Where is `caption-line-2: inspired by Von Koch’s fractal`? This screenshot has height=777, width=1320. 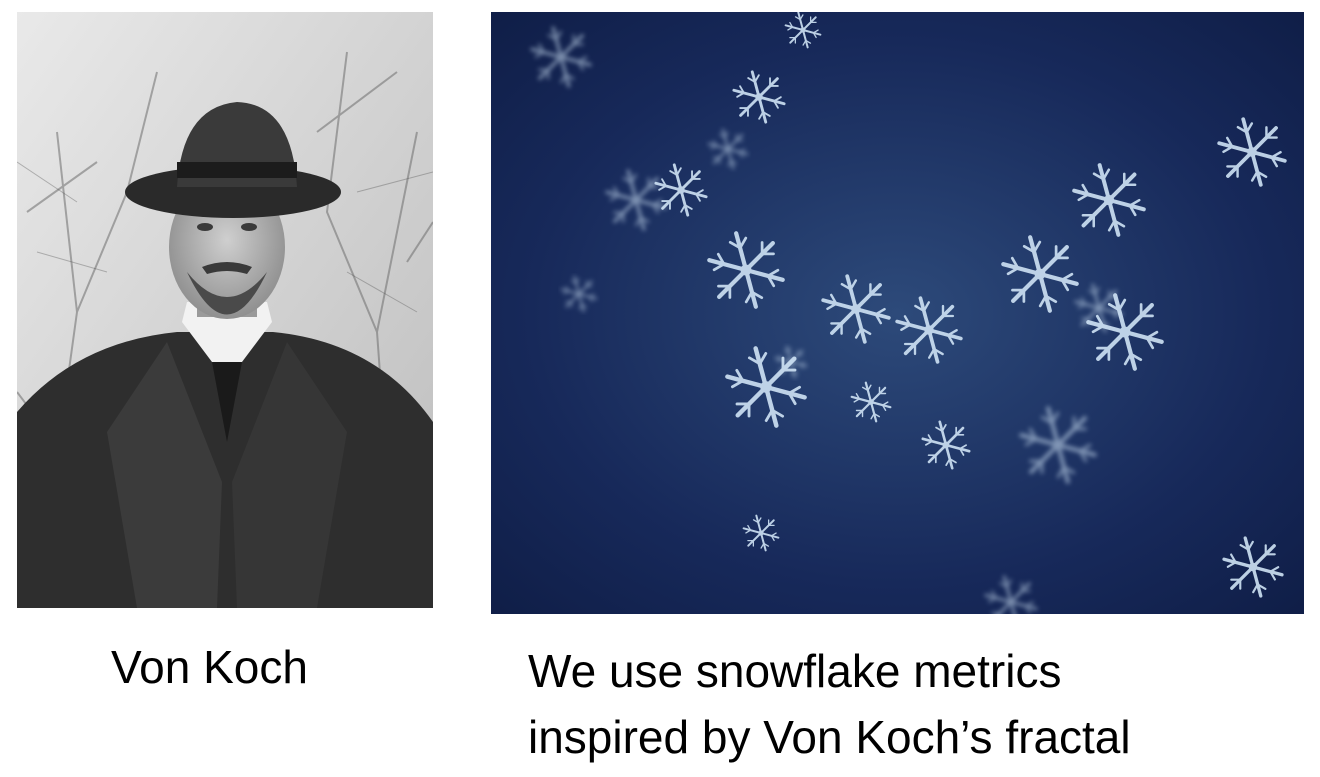 caption-line-2: inspired by Von Koch’s fractal is located at coordinates (829, 737).